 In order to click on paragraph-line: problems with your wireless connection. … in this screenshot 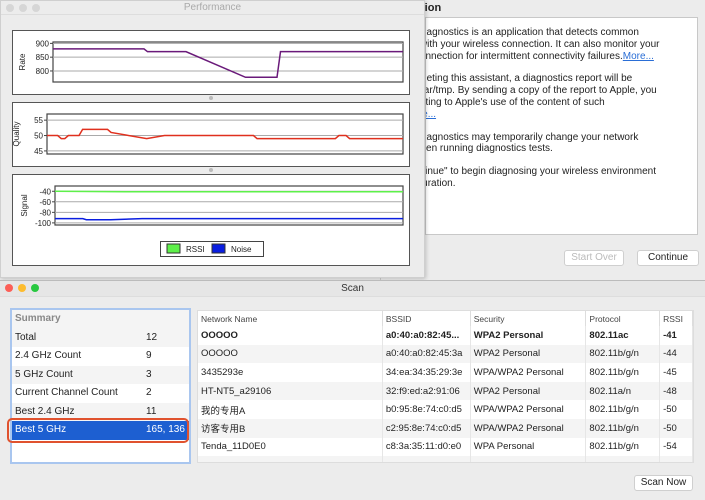, I will do `click(543, 44)`.